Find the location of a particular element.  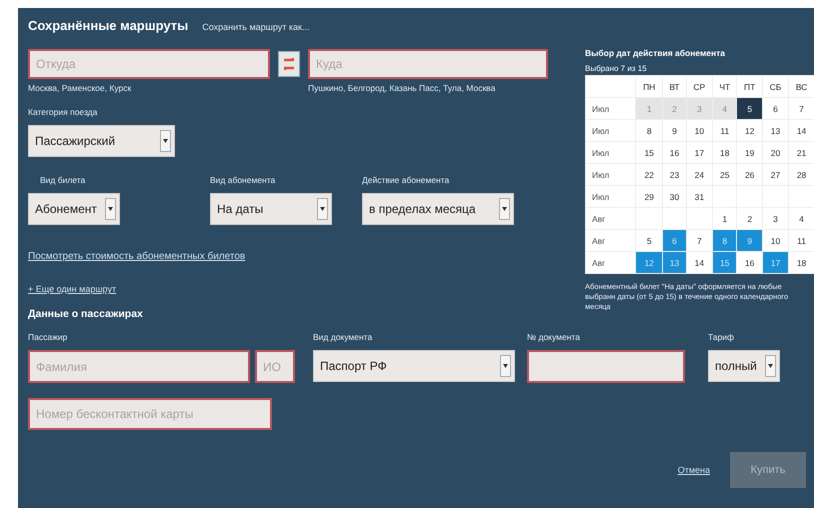

calendar-day: 9 is located at coordinates (674, 131).